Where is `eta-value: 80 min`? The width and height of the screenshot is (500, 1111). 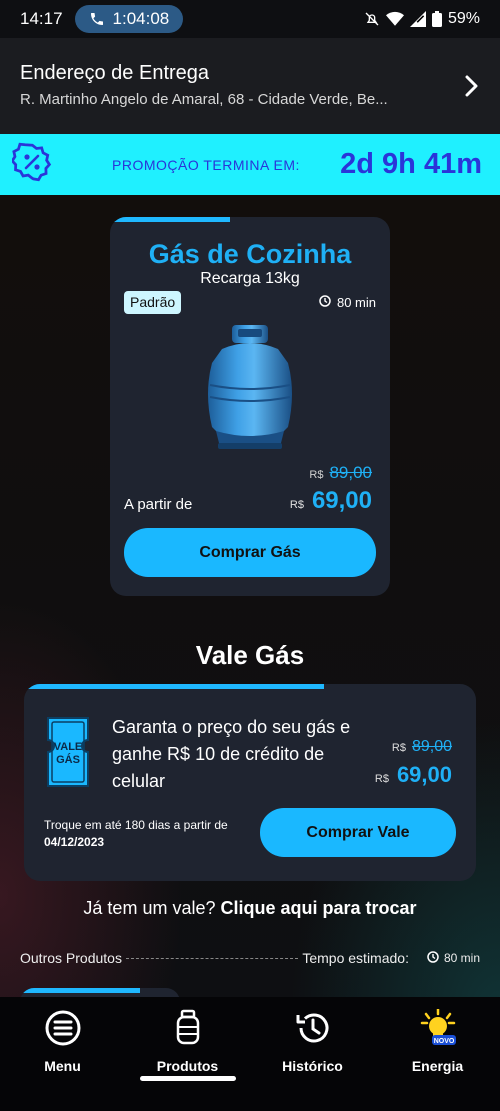 eta-value: 80 min is located at coordinates (461, 958).